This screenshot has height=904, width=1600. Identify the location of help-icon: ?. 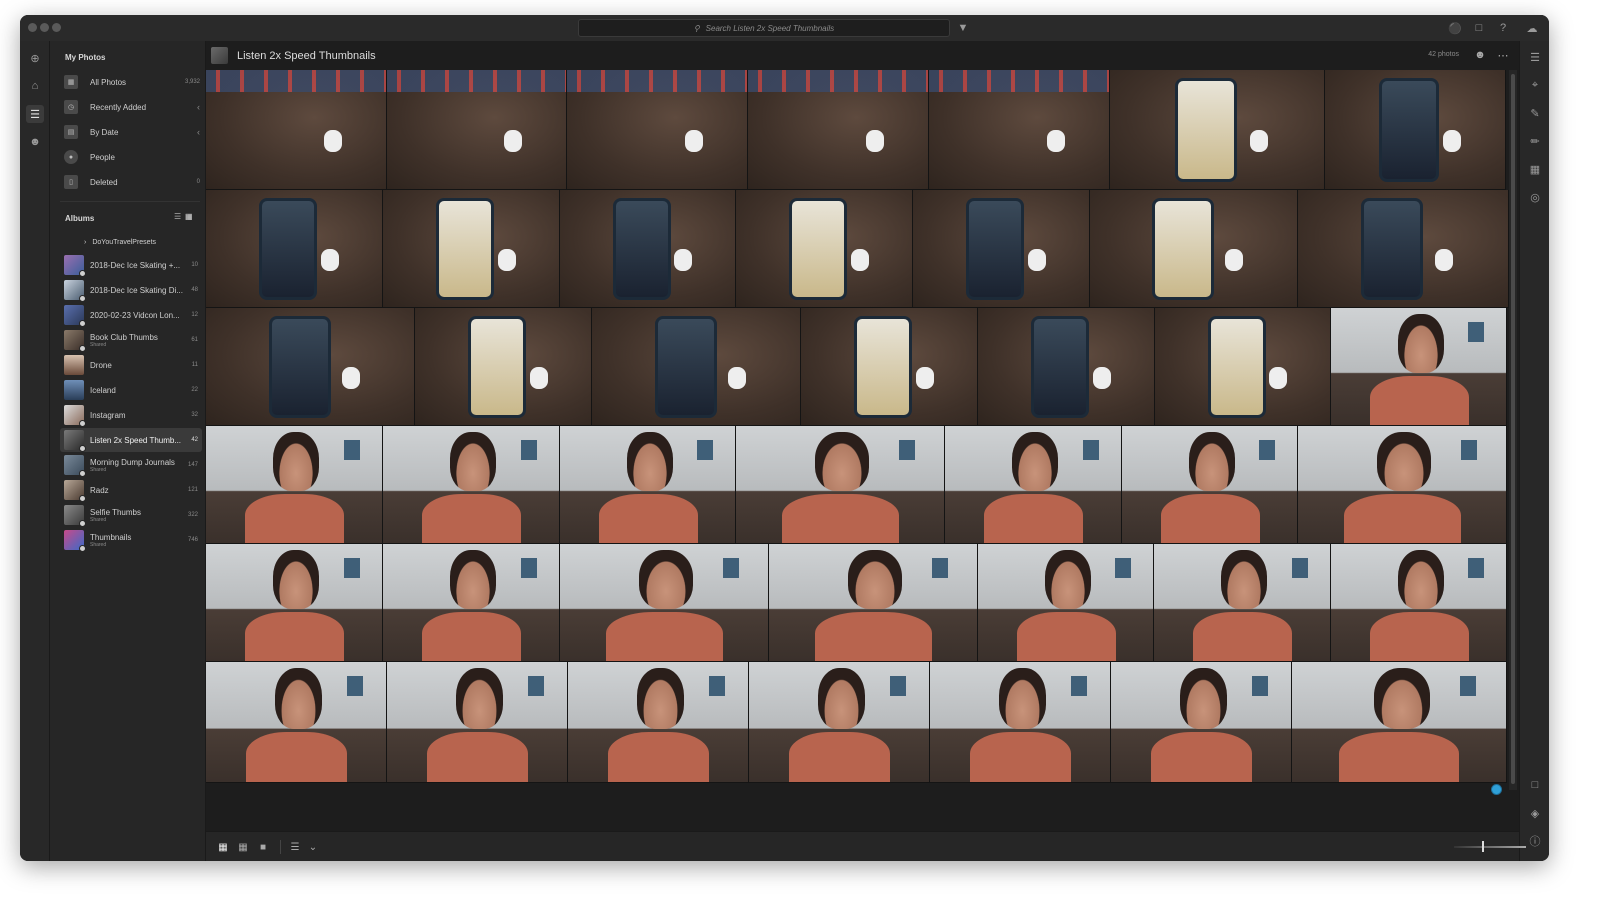
(1503, 28).